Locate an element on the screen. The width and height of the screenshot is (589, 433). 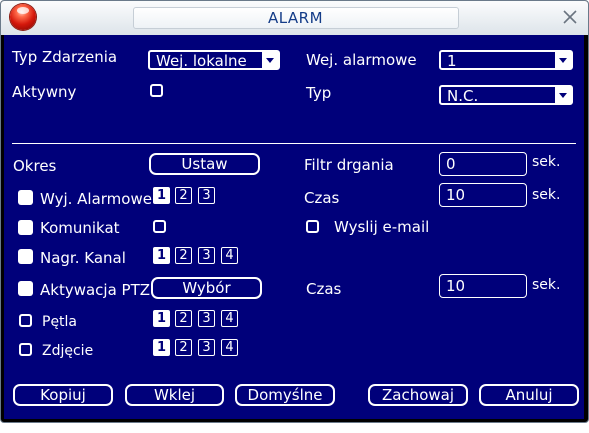
record-channel-checkbox is located at coordinates (25, 256).